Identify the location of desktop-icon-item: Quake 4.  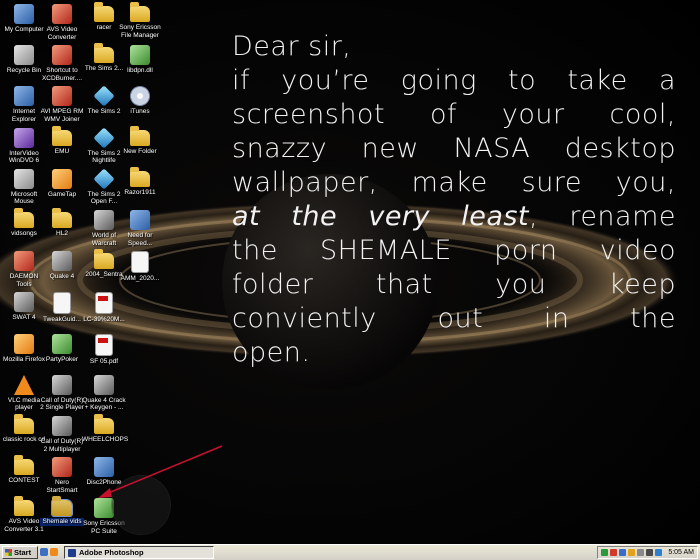
(62, 266).